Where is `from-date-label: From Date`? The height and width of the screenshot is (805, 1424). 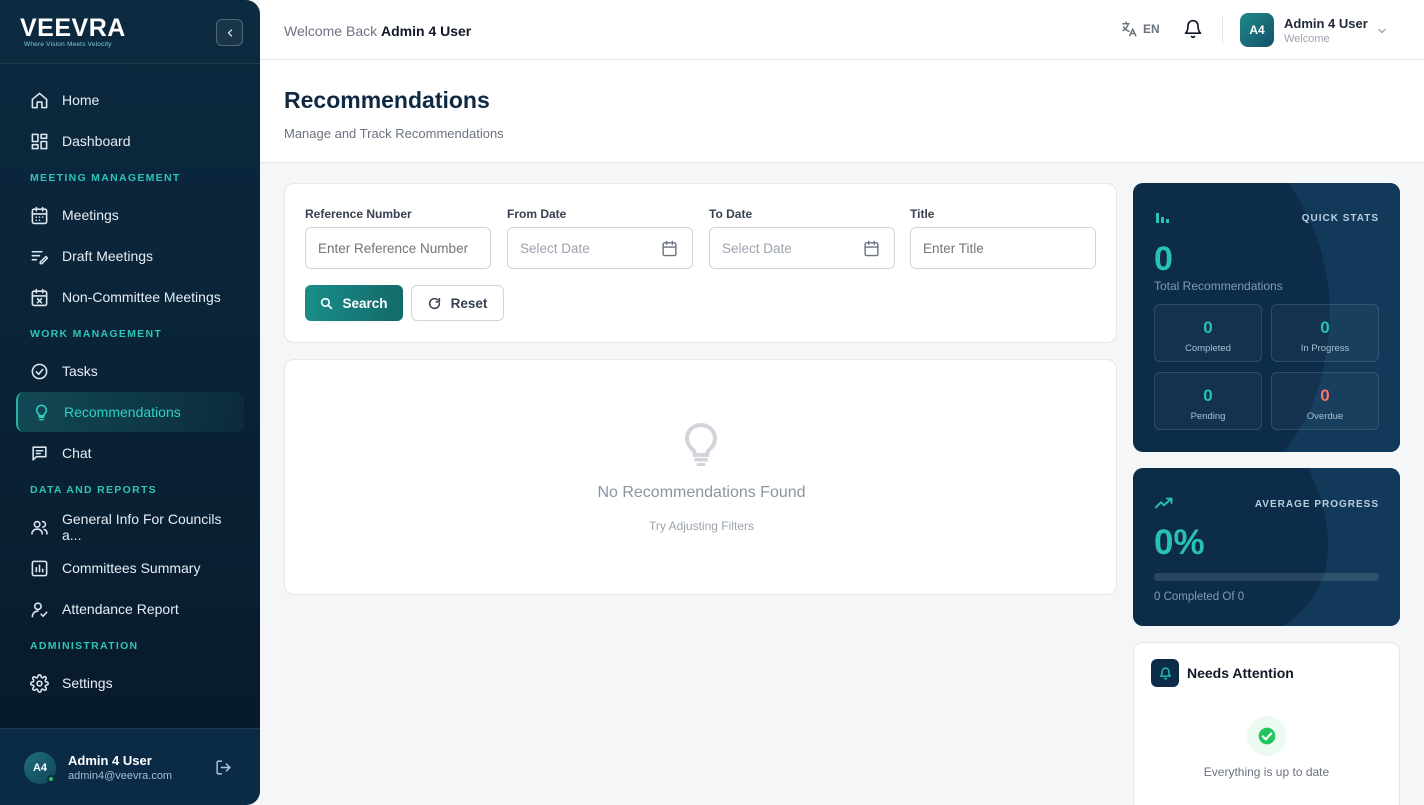
from-date-label: From Date is located at coordinates (537, 214).